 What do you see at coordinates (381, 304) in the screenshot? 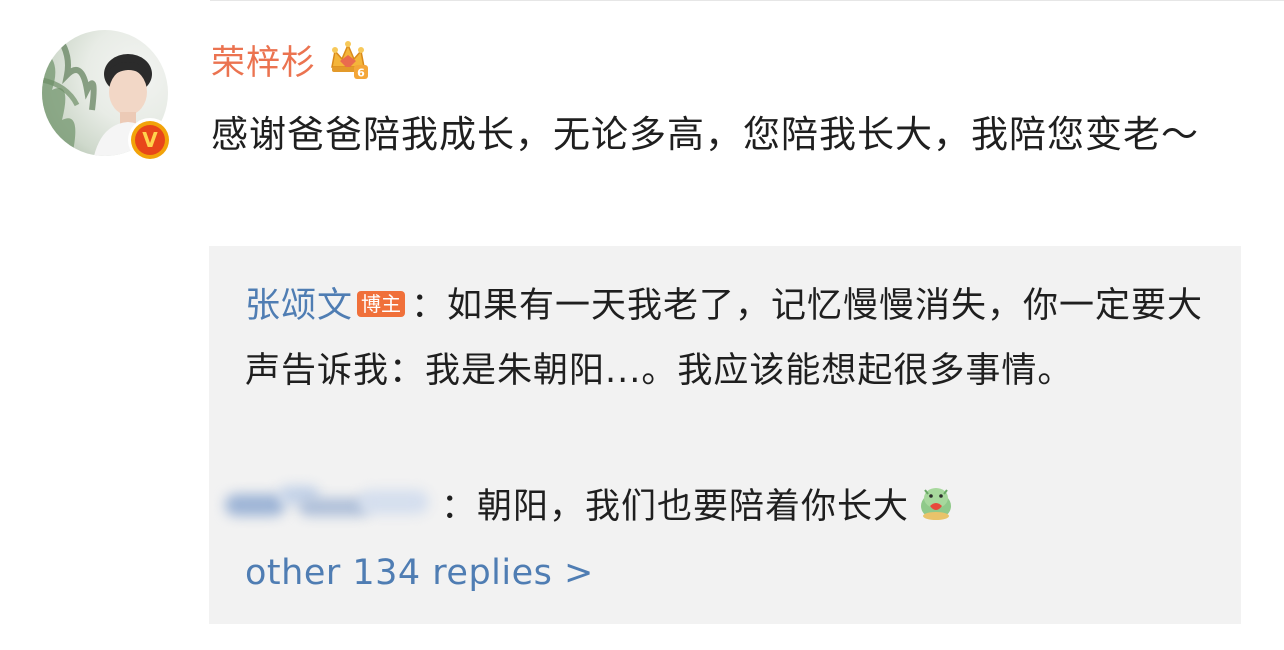
I see `author-badge: 博主` at bounding box center [381, 304].